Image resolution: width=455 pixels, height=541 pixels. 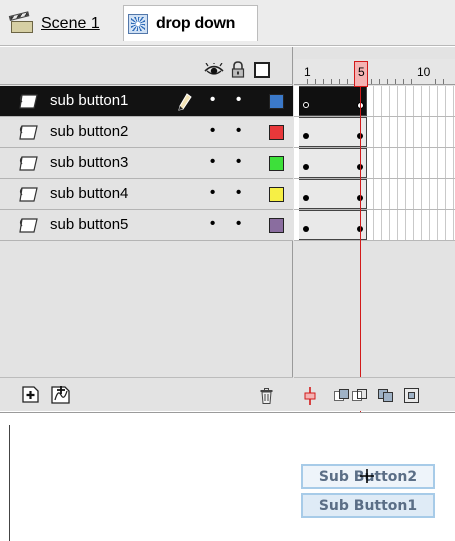 I want to click on pencil-icon, so click(x=185, y=102).